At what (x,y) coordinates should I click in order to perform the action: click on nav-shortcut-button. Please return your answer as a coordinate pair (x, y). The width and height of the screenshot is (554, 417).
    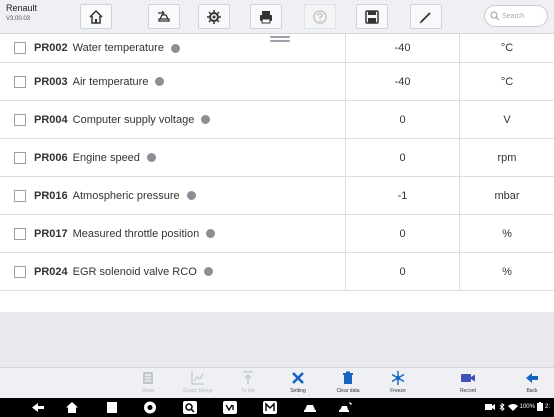
    Looking at the image, I should click on (150, 407).